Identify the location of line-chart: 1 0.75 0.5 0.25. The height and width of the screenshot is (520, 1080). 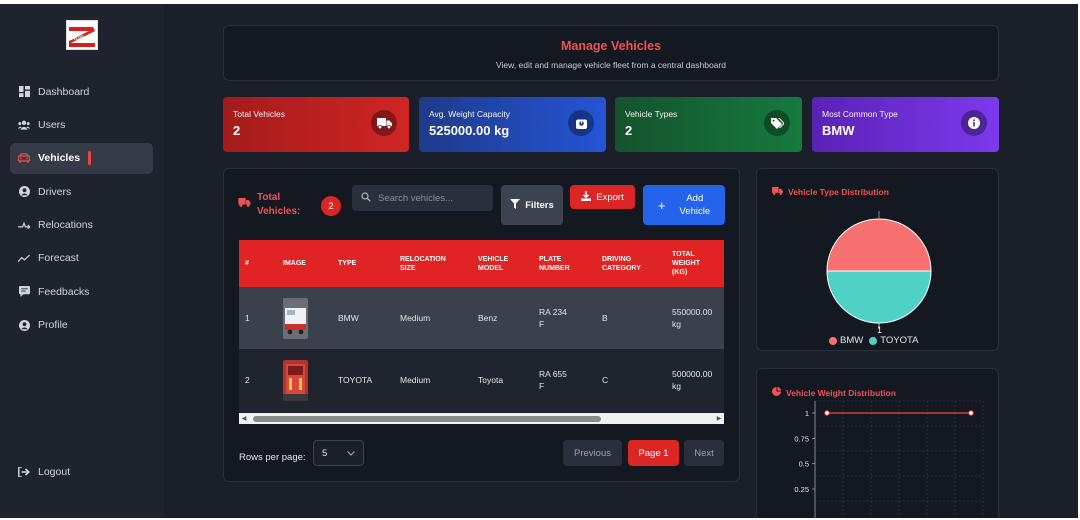
(889, 459).